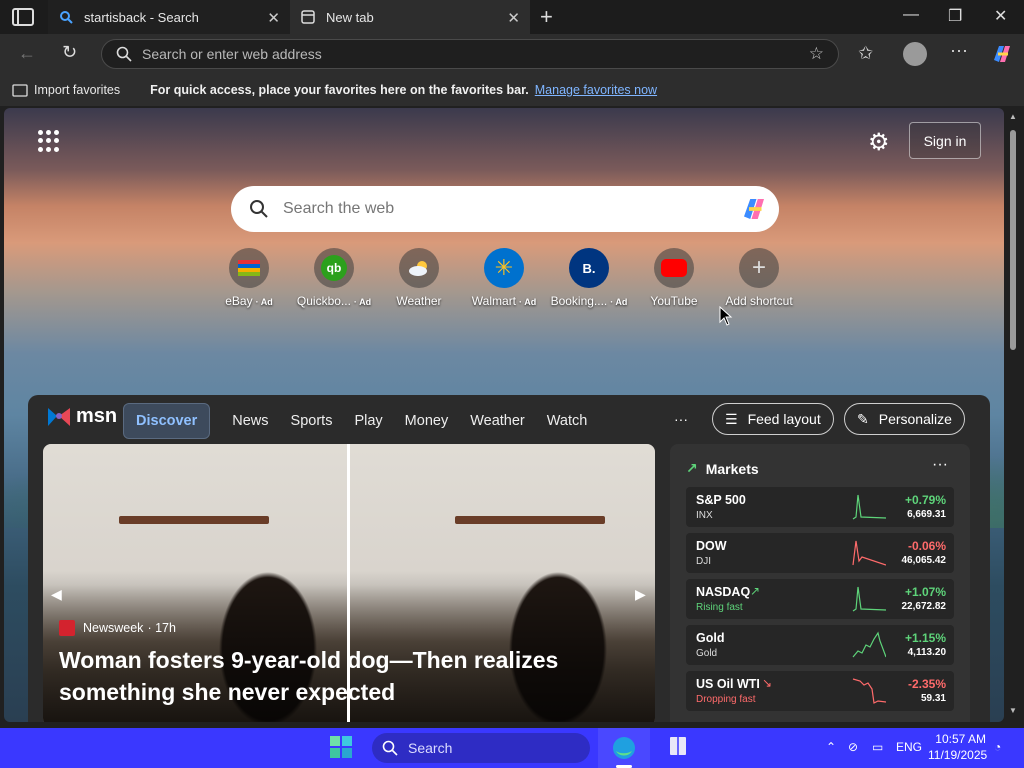 The height and width of the screenshot is (768, 1024). I want to click on story-source: Newsweek · 17h, so click(117, 628).